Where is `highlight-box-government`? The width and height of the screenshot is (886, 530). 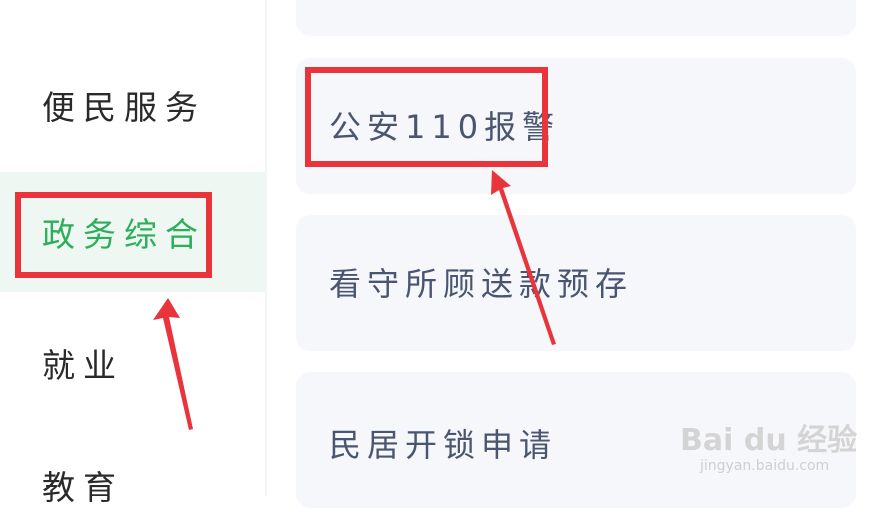 highlight-box-government is located at coordinates (113, 235).